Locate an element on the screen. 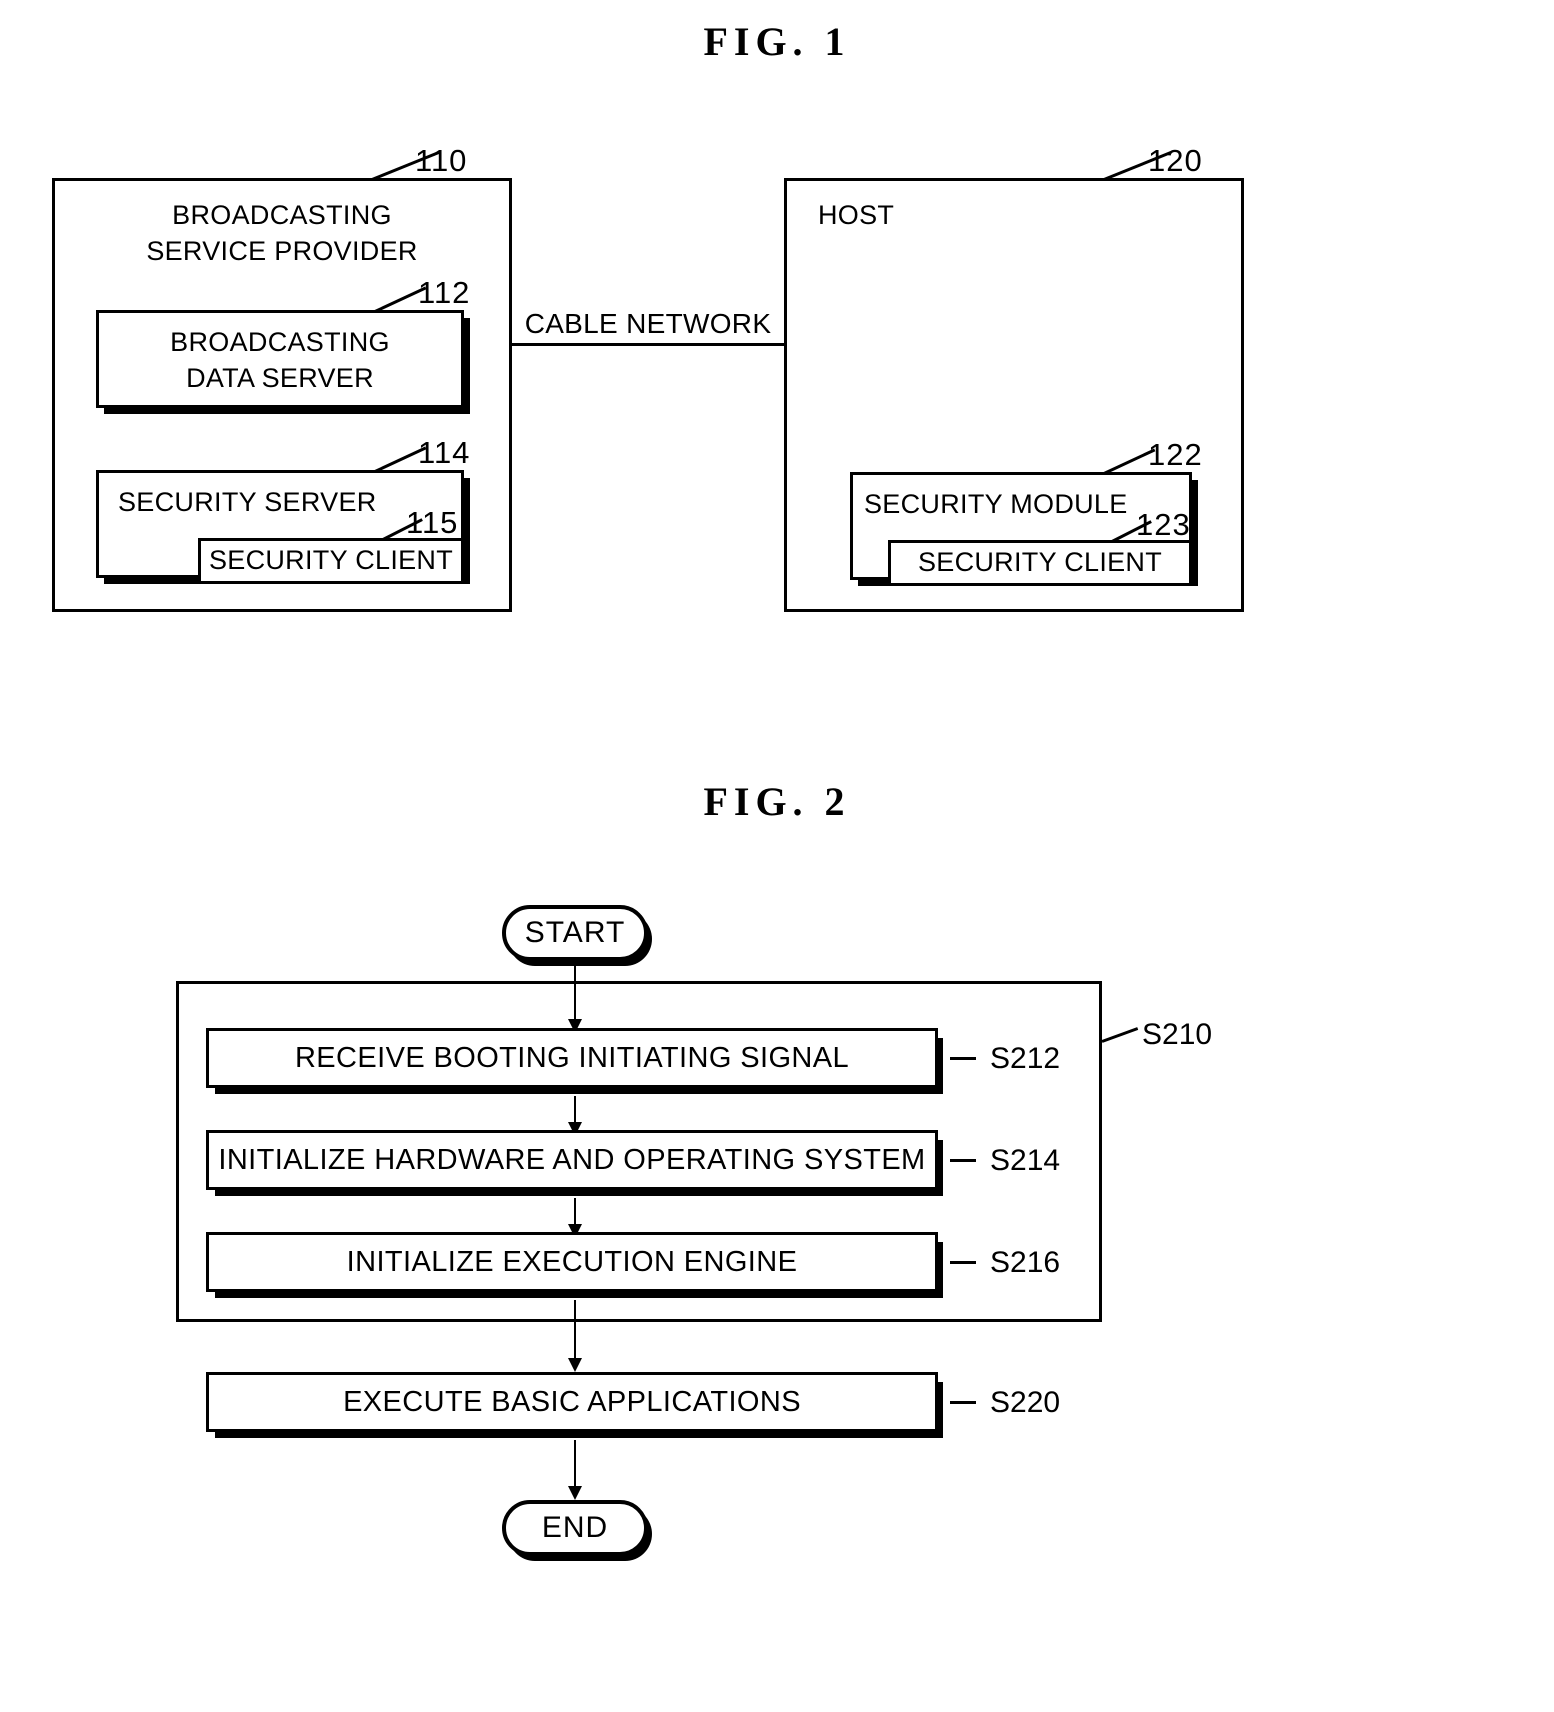 The width and height of the screenshot is (1554, 1712). host-label: HOST is located at coordinates (856, 215).